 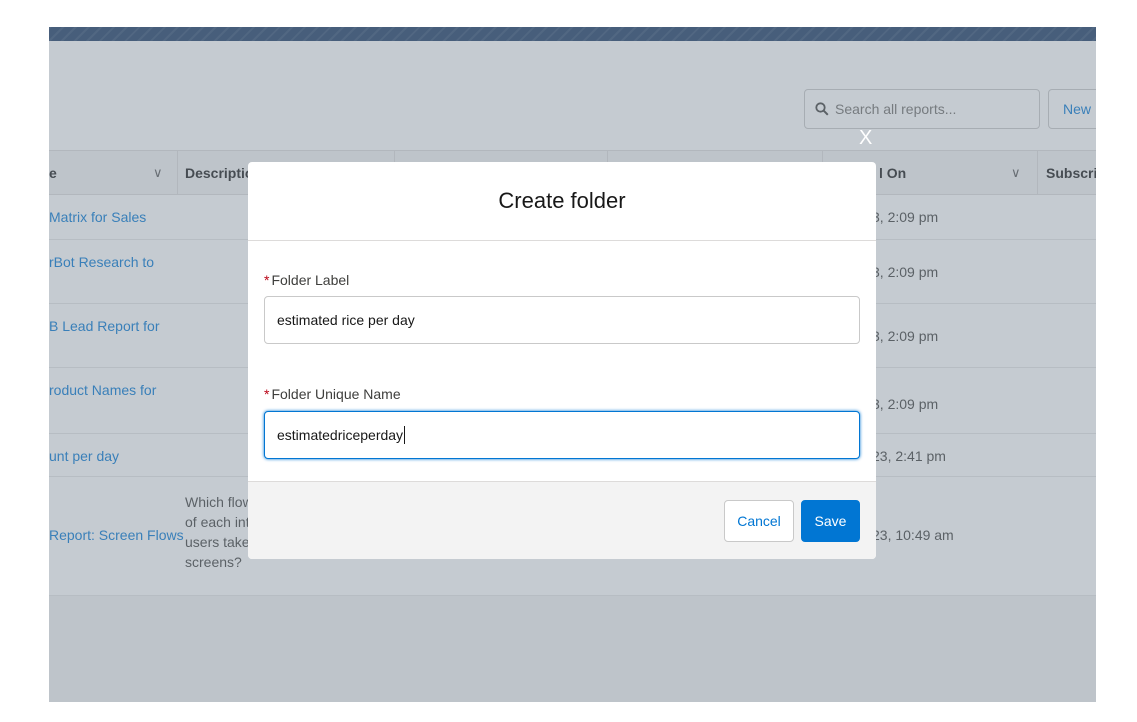 I want to click on text-caret, so click(x=405, y=435).